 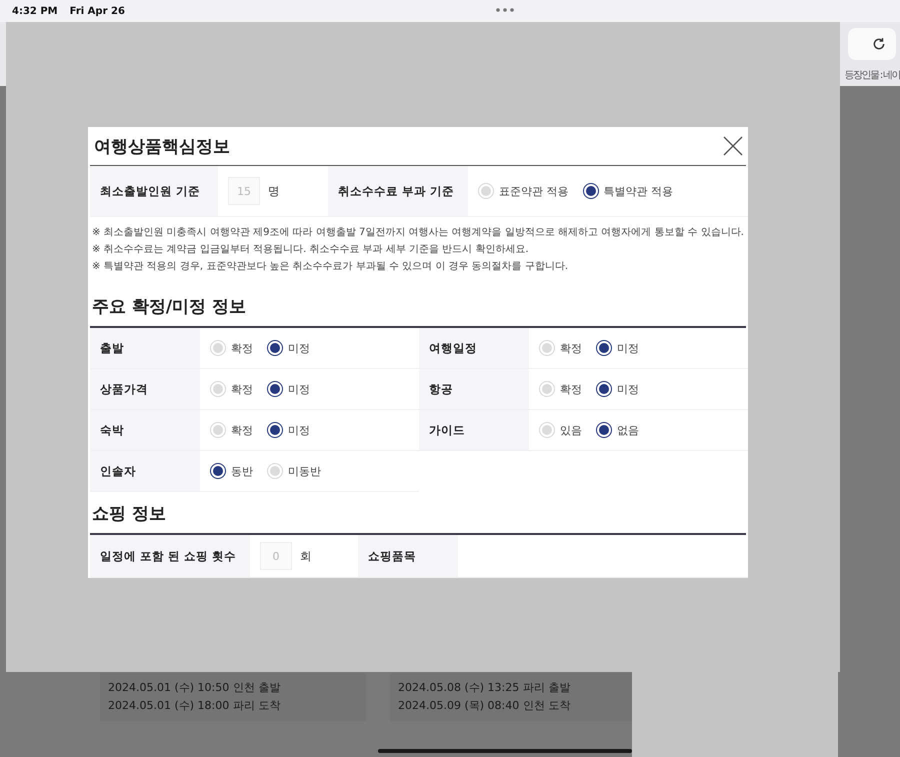 I want to click on more-icon, so click(x=505, y=10).